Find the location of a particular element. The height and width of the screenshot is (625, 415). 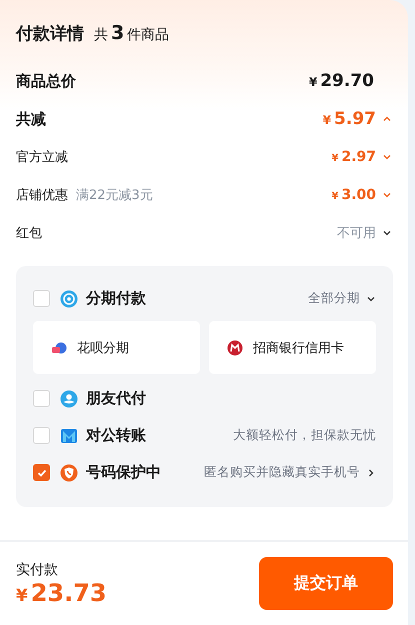

discount-note: 满22元减3元 is located at coordinates (114, 195).